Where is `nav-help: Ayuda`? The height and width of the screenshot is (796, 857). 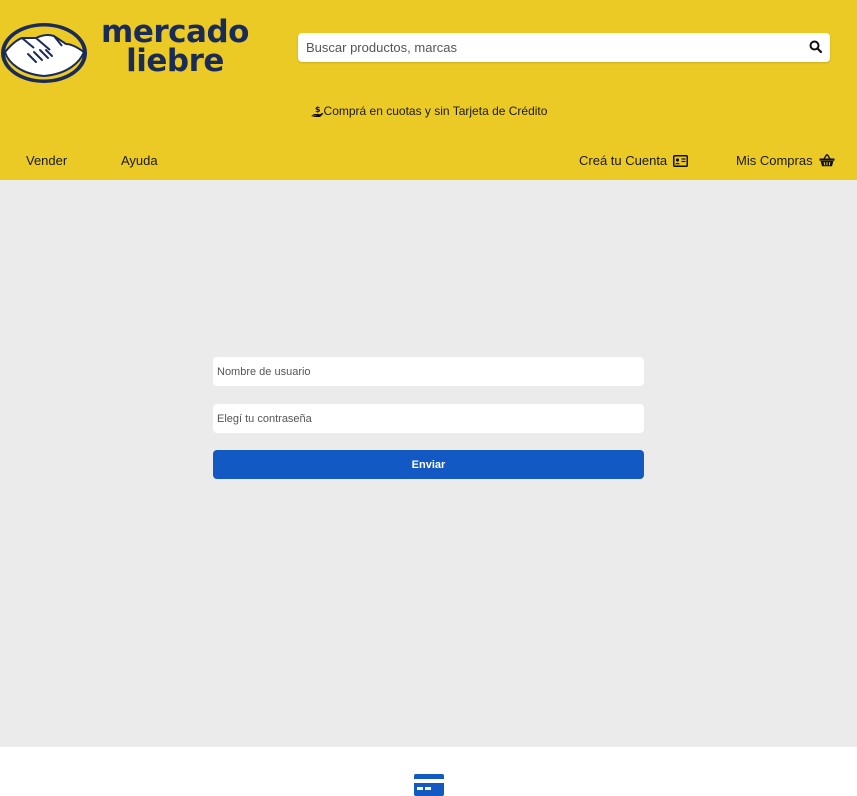 nav-help: Ayuda is located at coordinates (139, 160).